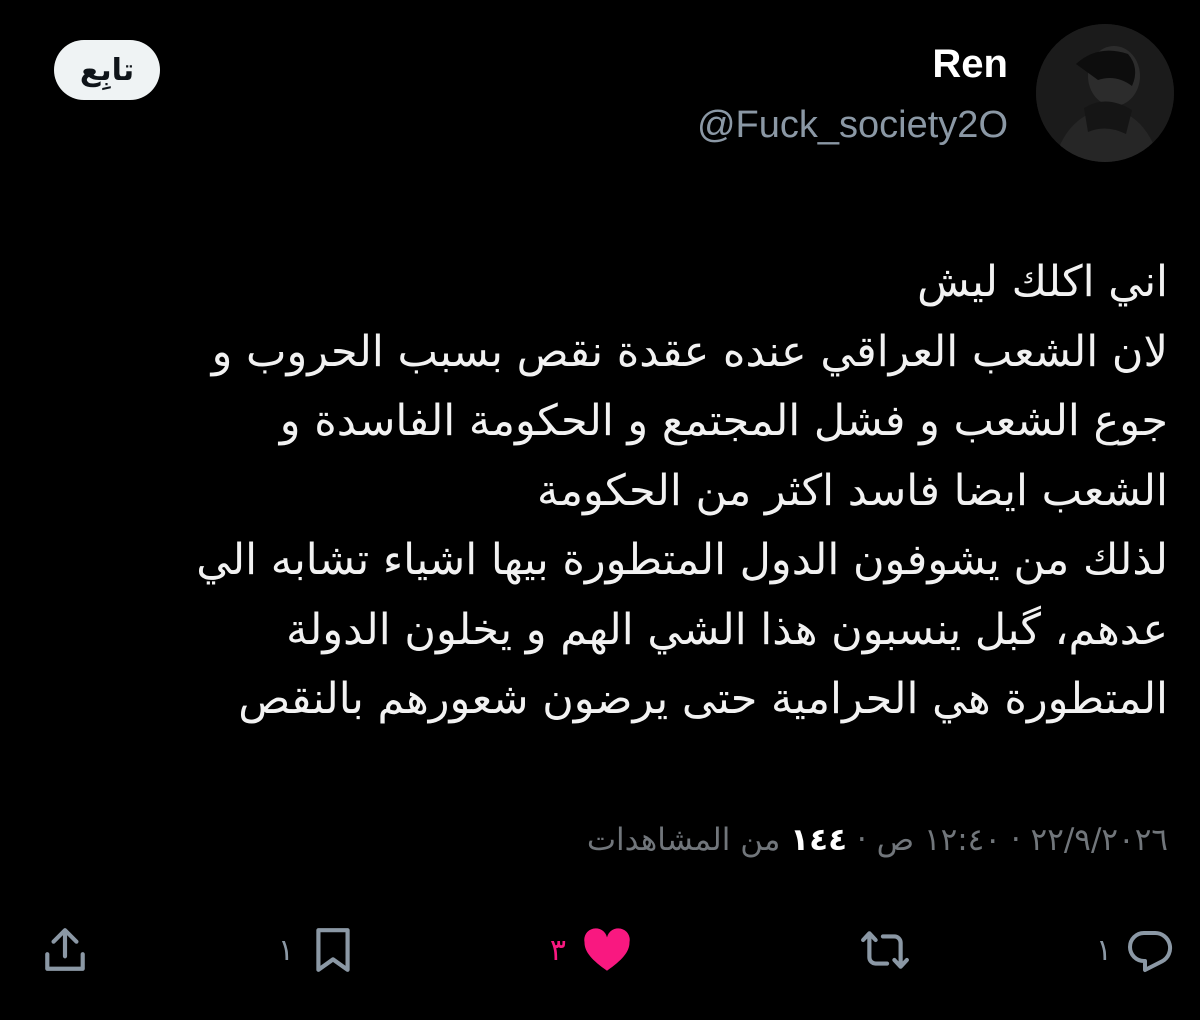 The height and width of the screenshot is (1020, 1200). What do you see at coordinates (1103, 950) in the screenshot?
I see `reply-count: ١` at bounding box center [1103, 950].